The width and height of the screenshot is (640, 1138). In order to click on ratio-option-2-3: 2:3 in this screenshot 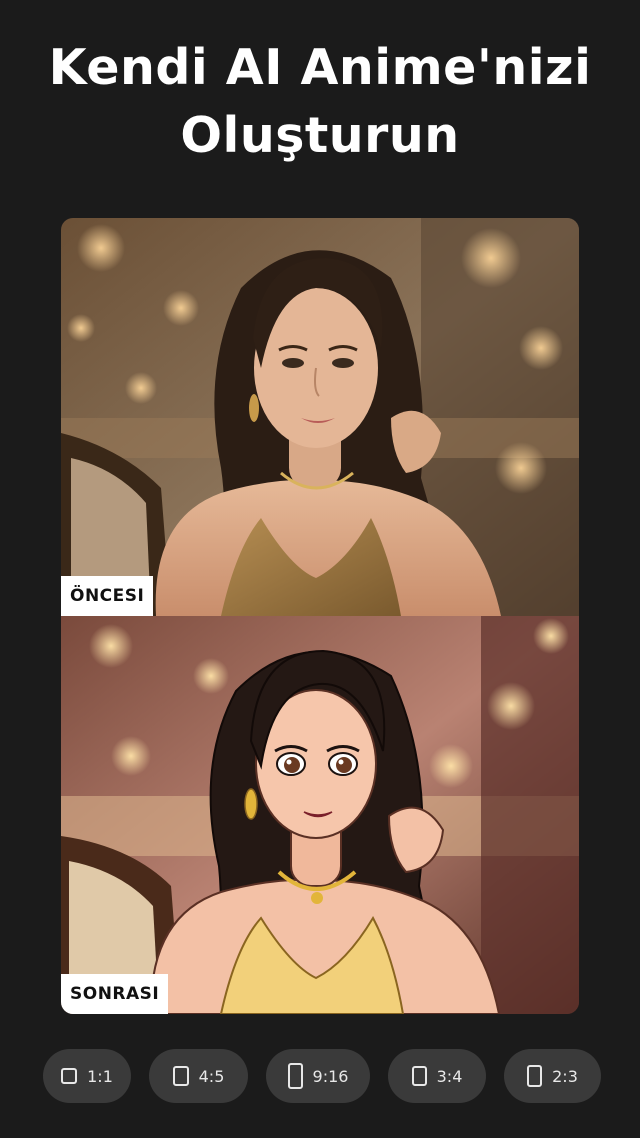, I will do `click(552, 1076)`.